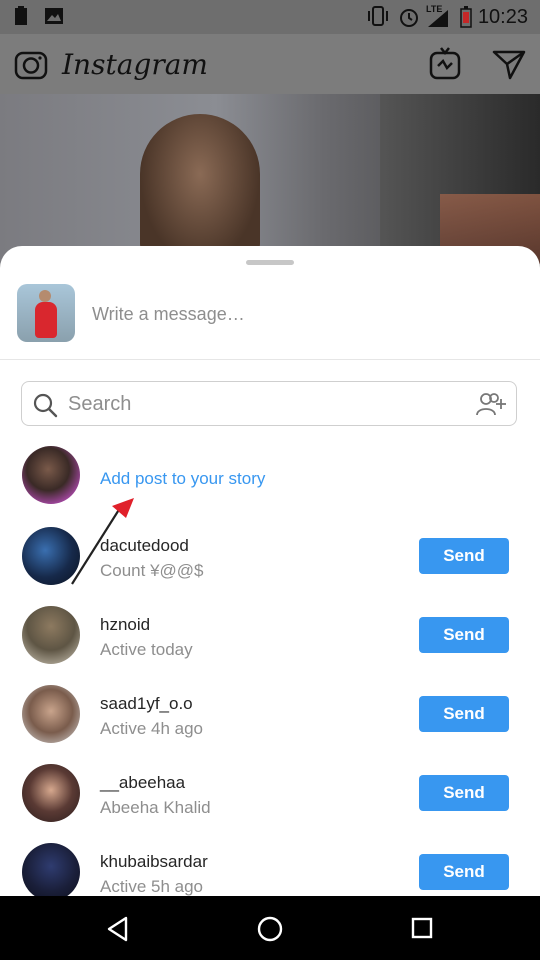 Image resolution: width=540 pixels, height=960 pixels. Describe the element at coordinates (200, 189) in the screenshot. I see `photo-subject` at that location.